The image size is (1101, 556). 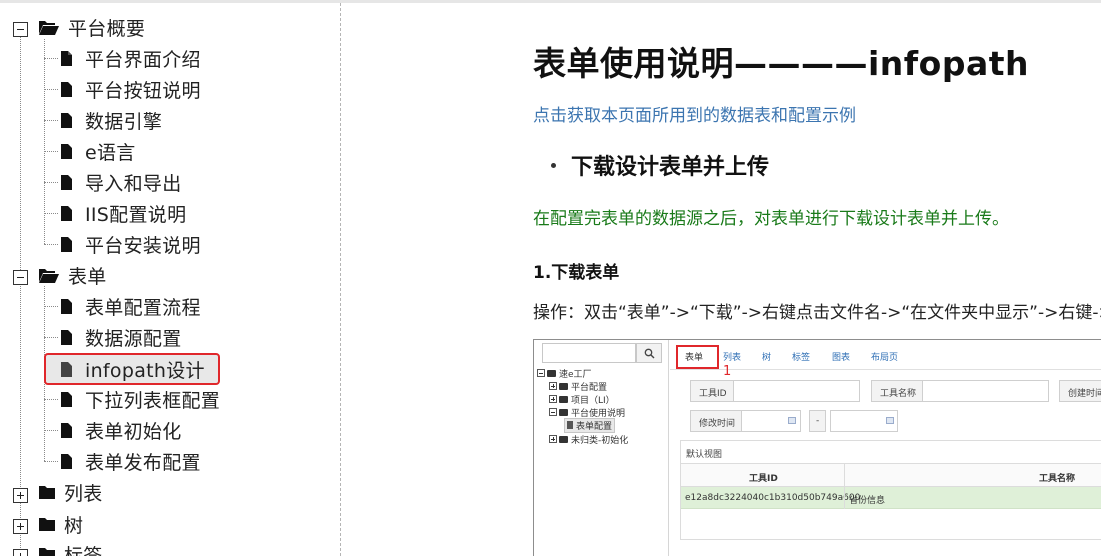 What do you see at coordinates (143, 307) in the screenshot?
I see `tree-item-label: 表单配置流程` at bounding box center [143, 307].